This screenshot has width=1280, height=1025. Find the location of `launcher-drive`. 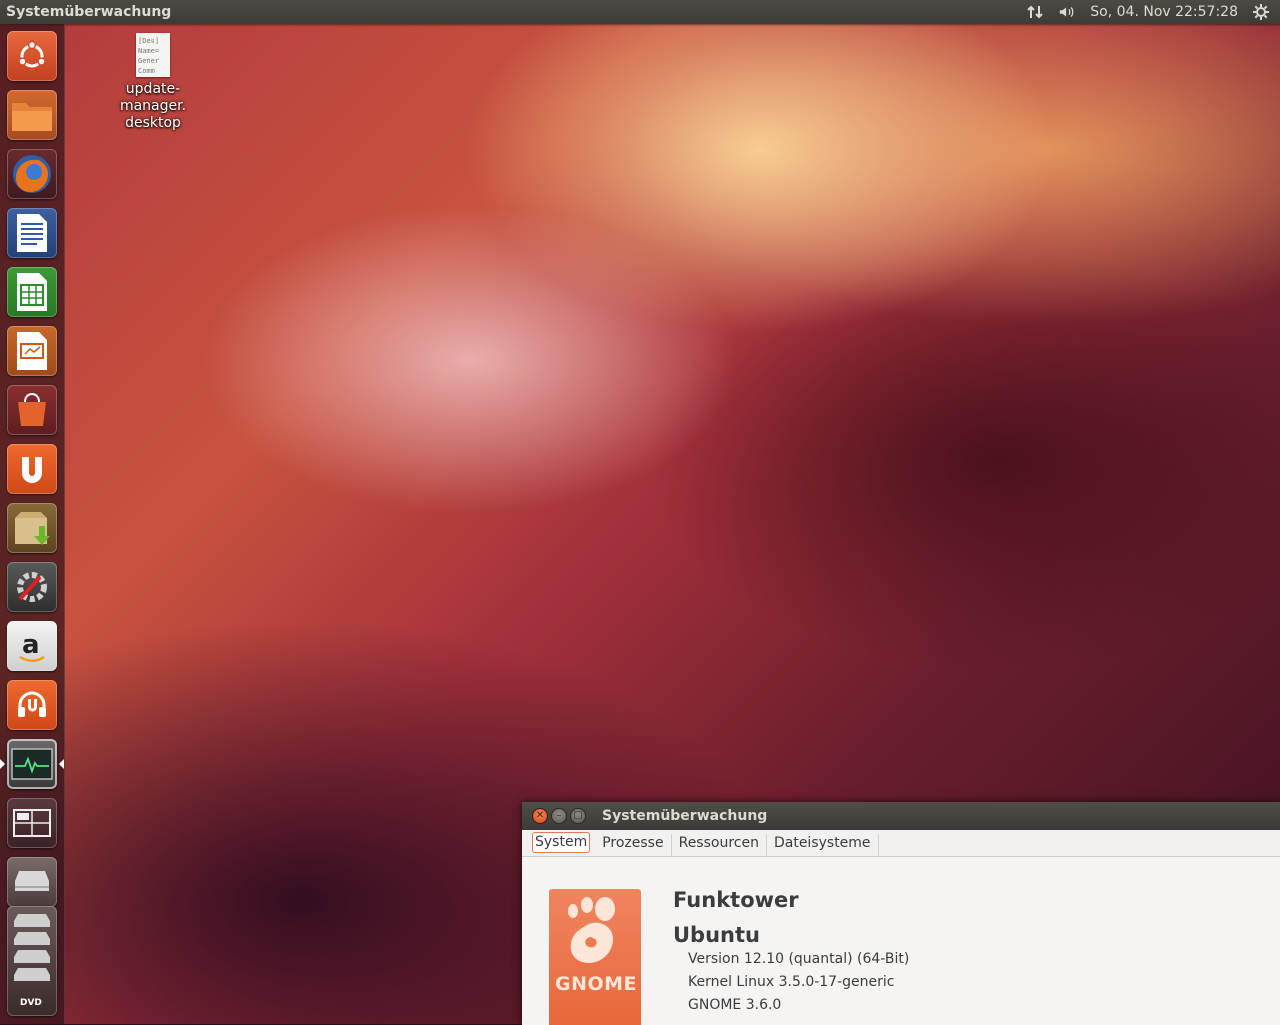

launcher-drive is located at coordinates (32, 882).